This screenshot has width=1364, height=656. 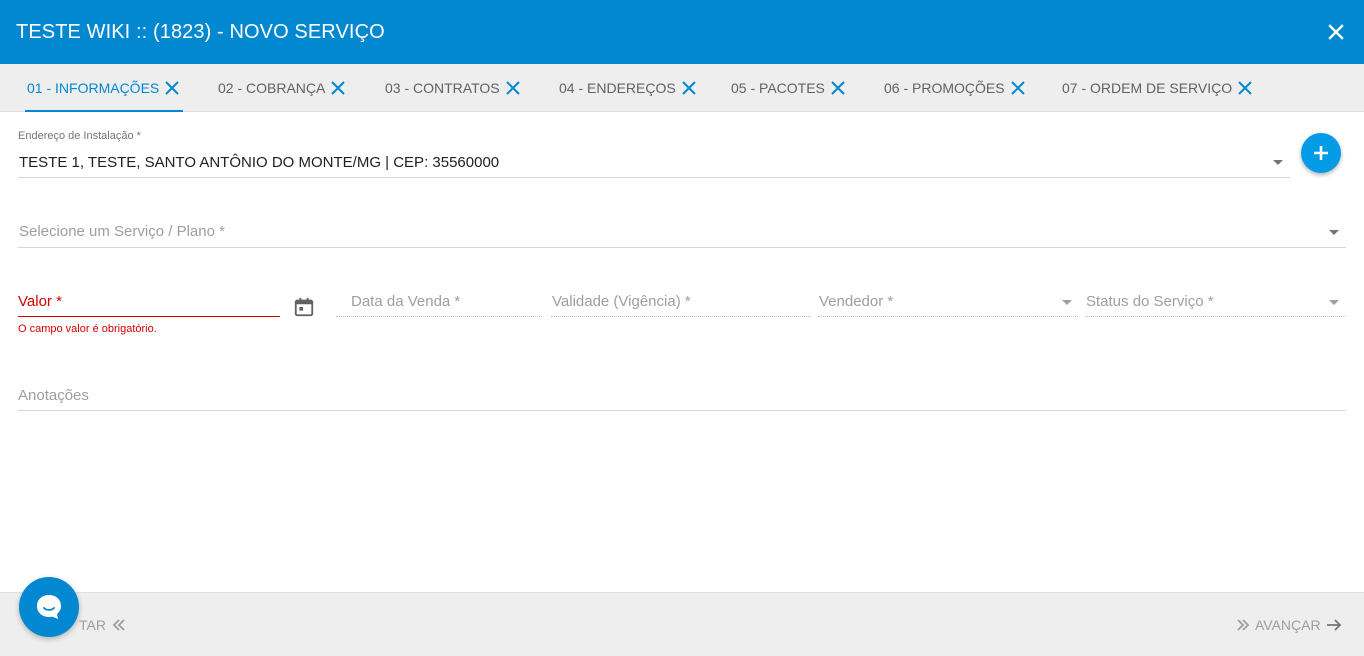 What do you see at coordinates (40, 301) in the screenshot?
I see `valor-label: Valor *` at bounding box center [40, 301].